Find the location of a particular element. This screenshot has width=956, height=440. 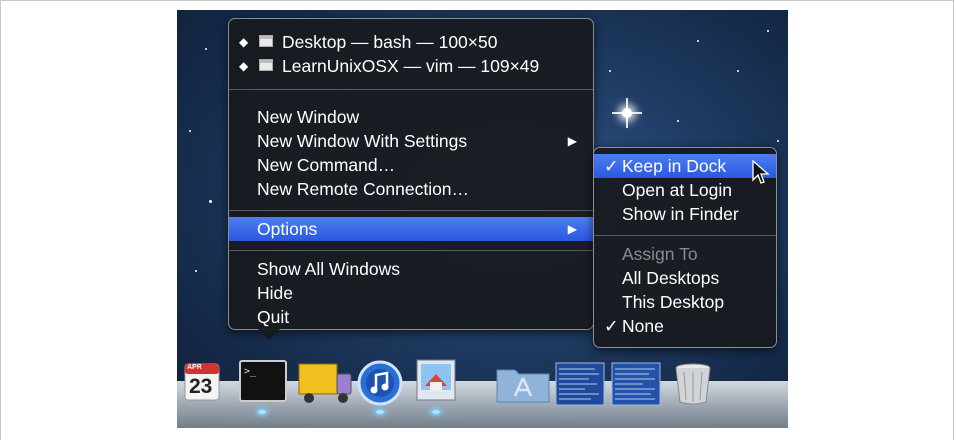

menu-item-label: This Desktop is located at coordinates (673, 302).